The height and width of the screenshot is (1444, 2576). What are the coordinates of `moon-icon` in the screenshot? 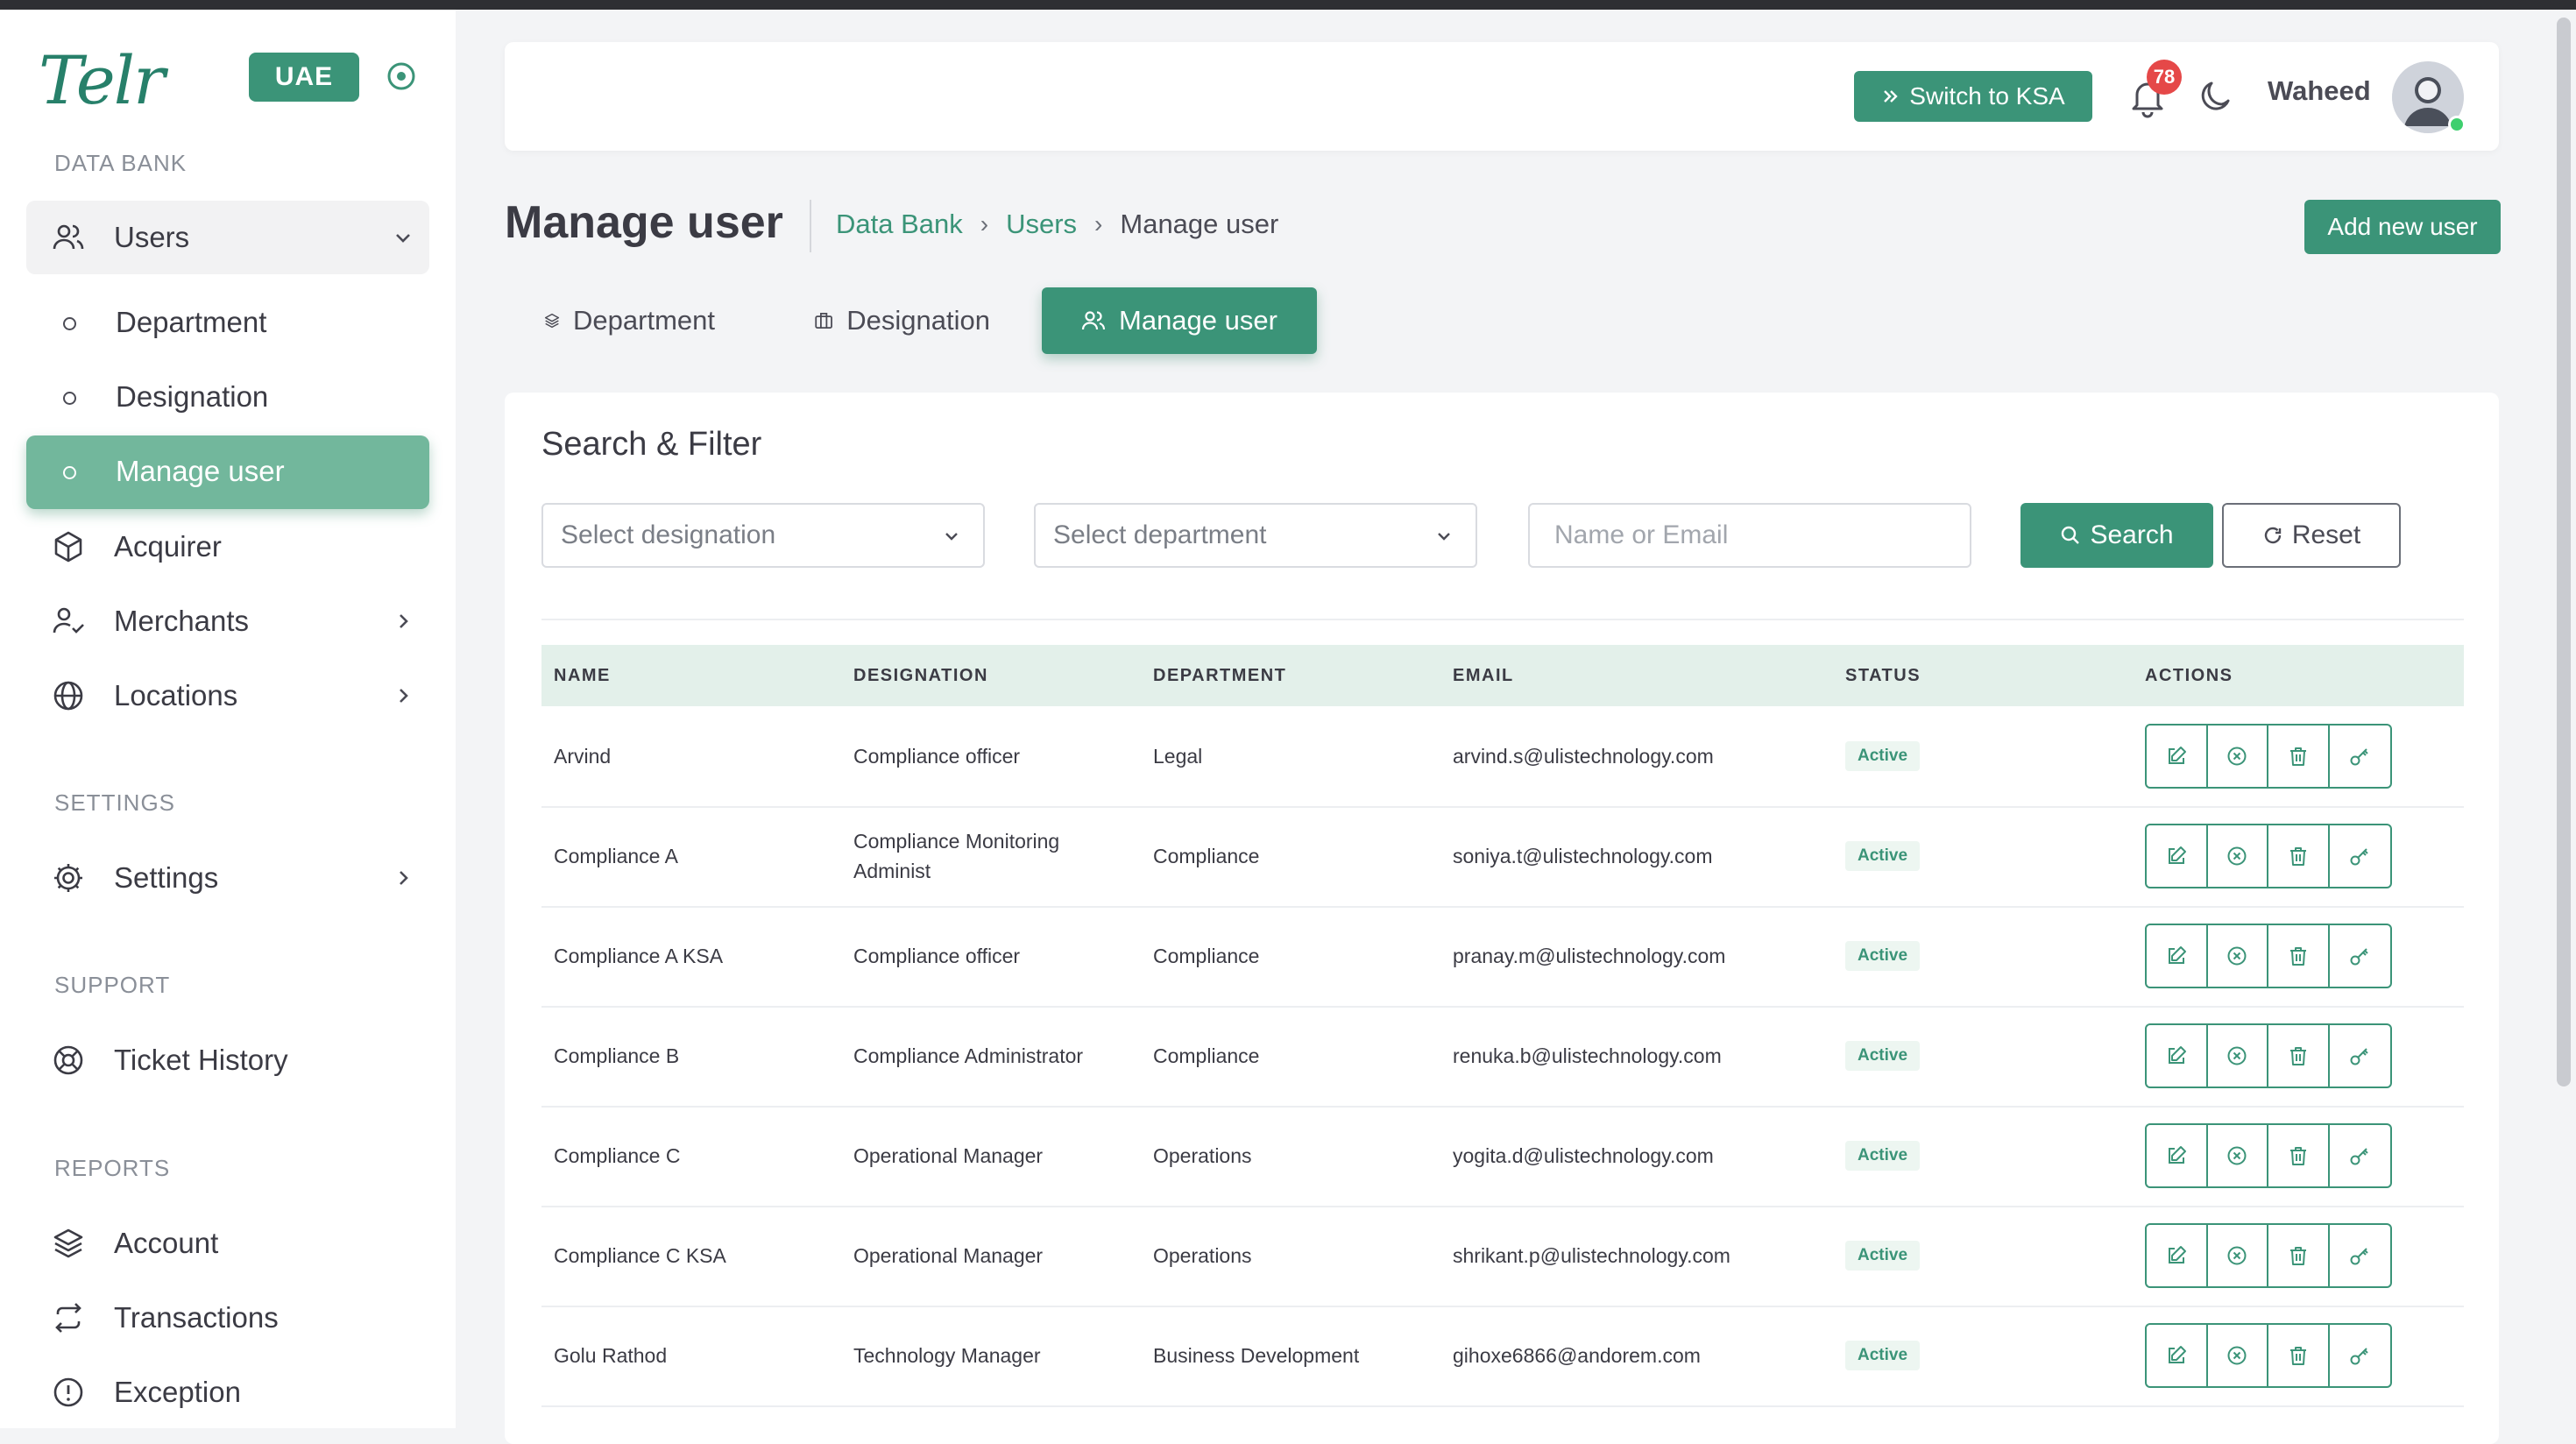 It's located at (2214, 97).